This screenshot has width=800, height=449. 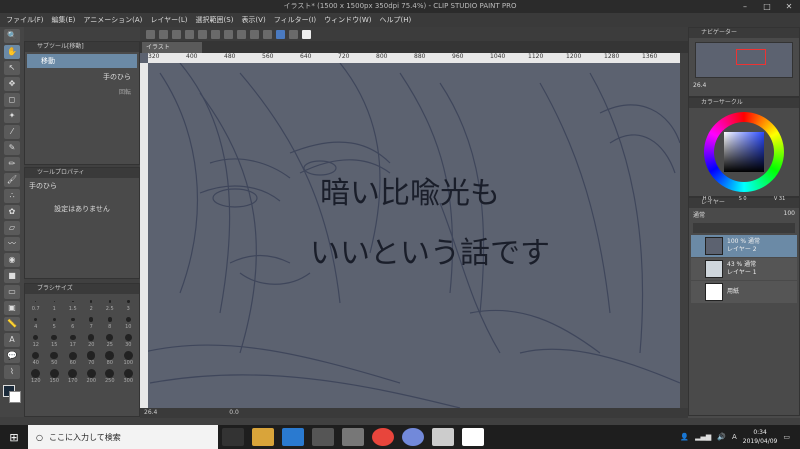 What do you see at coordinates (12, 260) in the screenshot?
I see `fill-tool-icon: ◉` at bounding box center [12, 260].